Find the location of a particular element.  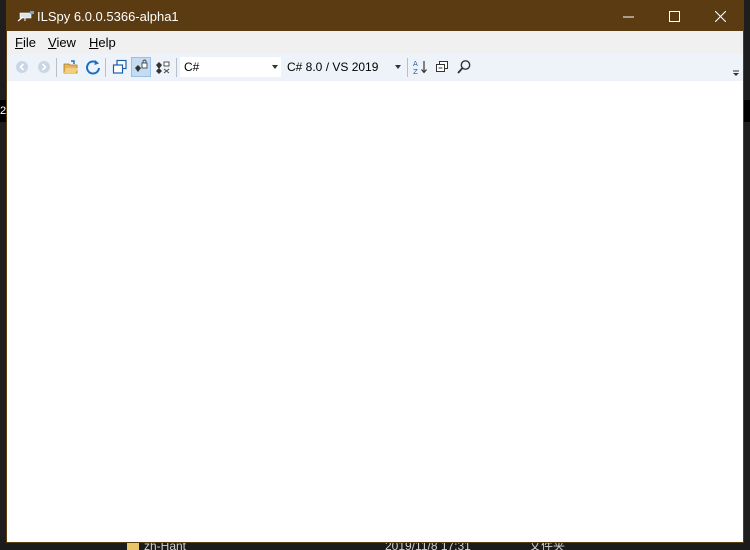

show-derived-icon is located at coordinates (119, 66).